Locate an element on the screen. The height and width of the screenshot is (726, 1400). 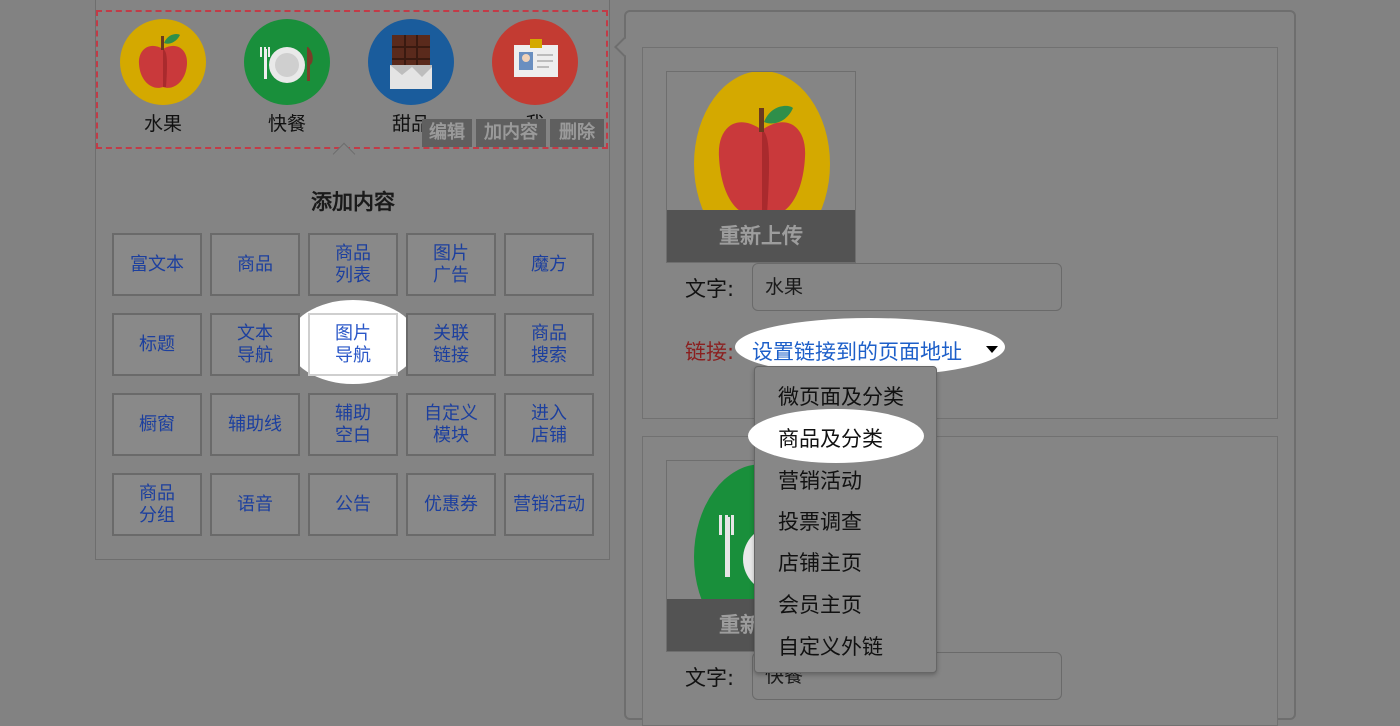
button-label: 标题 is located at coordinates (157, 344).